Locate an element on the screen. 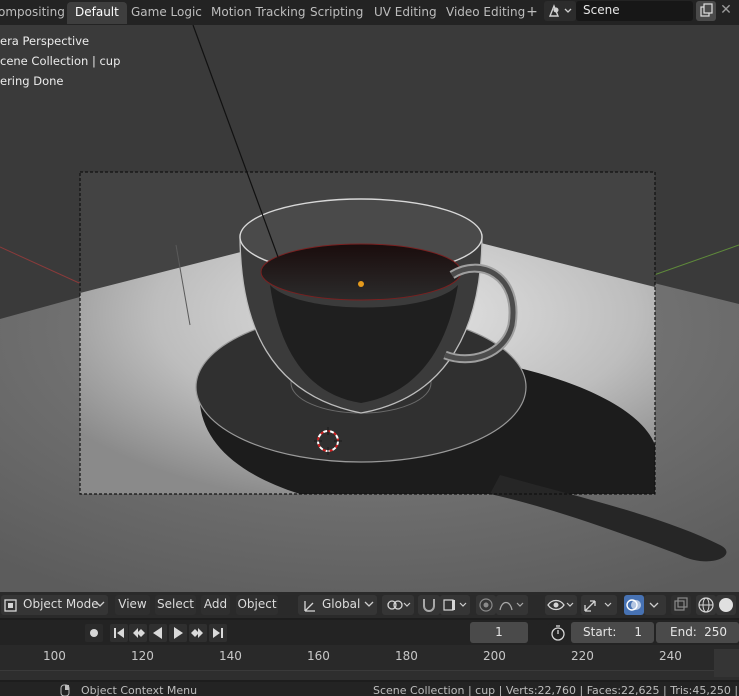 This screenshot has width=739, height=696. gizmo-icon is located at coordinates (598, 606).